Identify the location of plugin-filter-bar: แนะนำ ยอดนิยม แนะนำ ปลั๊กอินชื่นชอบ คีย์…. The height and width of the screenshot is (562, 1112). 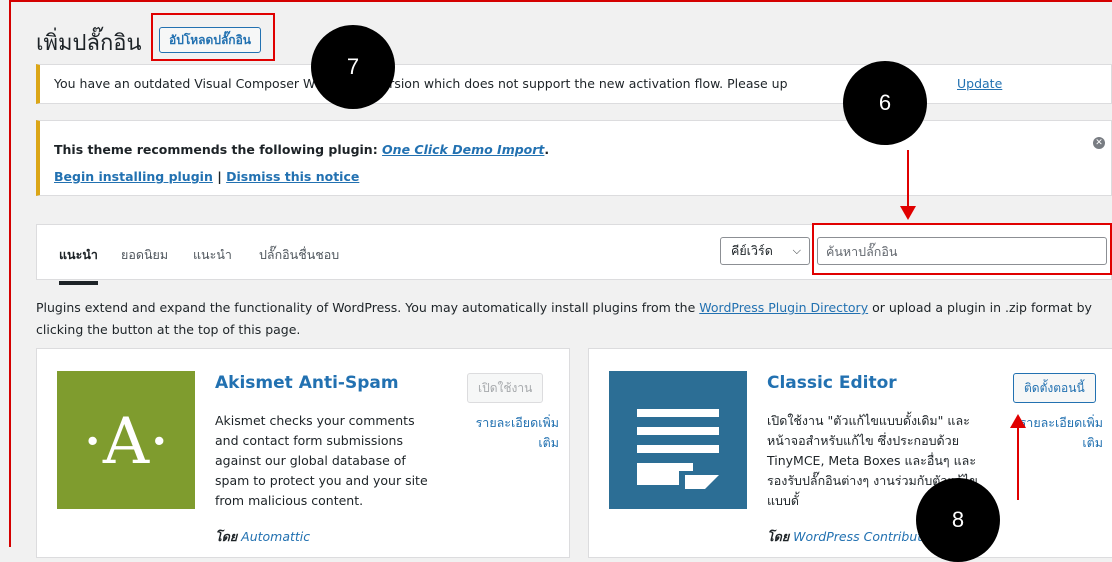
(574, 254).